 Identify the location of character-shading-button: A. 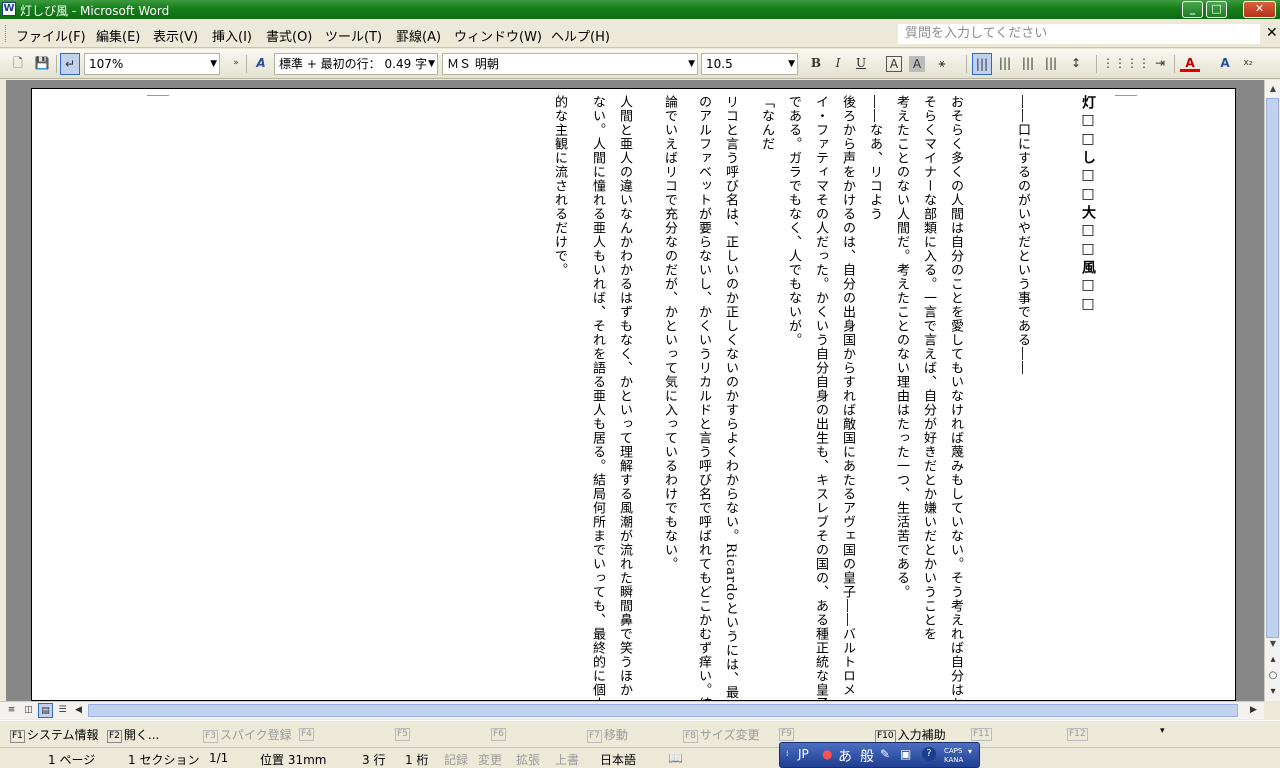
(917, 64).